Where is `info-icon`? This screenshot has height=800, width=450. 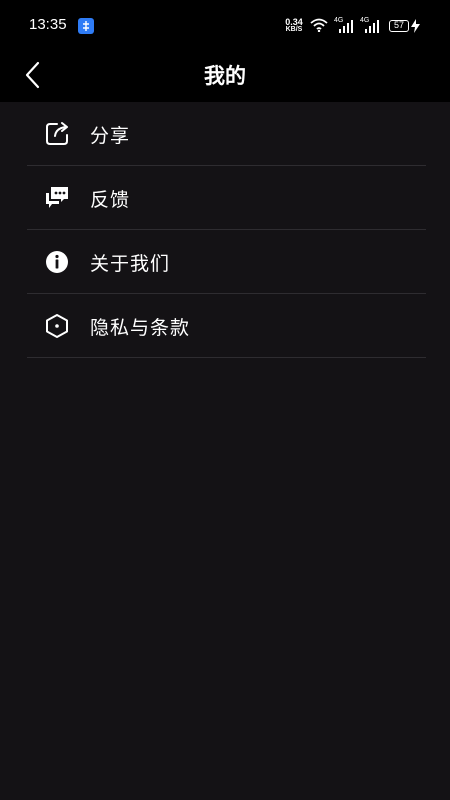 info-icon is located at coordinates (57, 262).